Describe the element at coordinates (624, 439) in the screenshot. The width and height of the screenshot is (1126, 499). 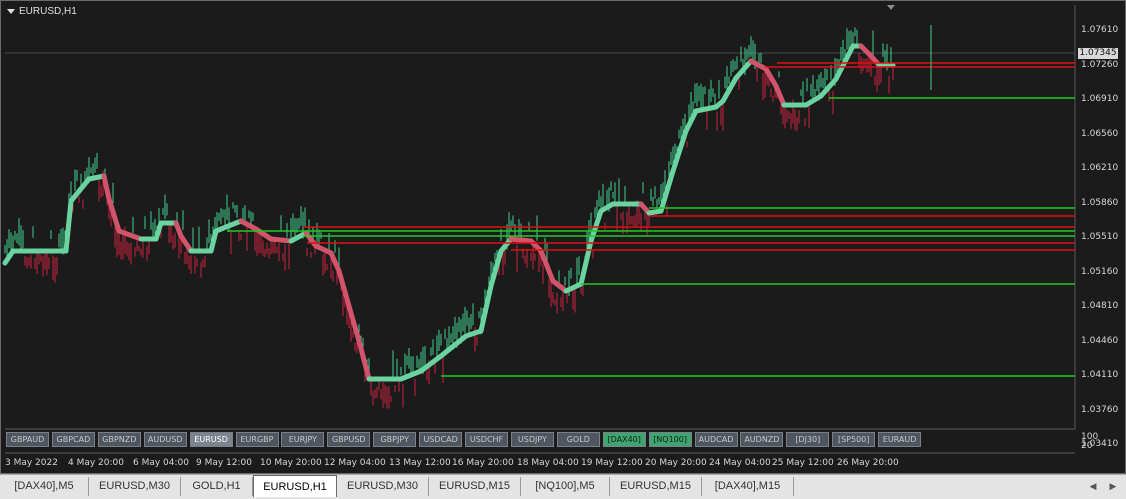
I see `symbol-button: [DAX40]` at that location.